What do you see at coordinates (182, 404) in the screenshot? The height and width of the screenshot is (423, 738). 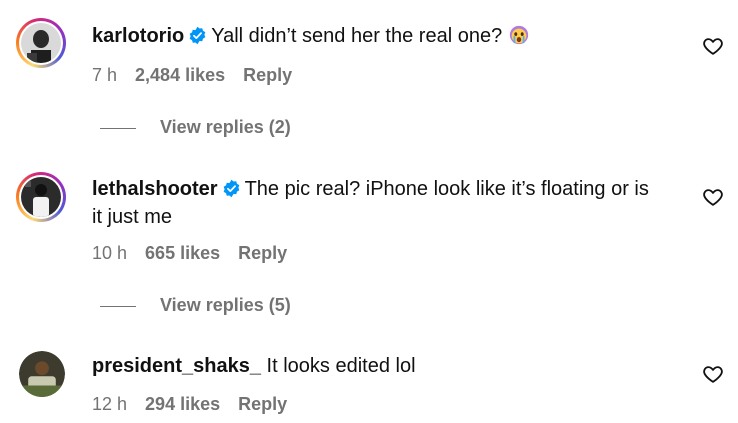 I see `likes-count: 294 likes` at bounding box center [182, 404].